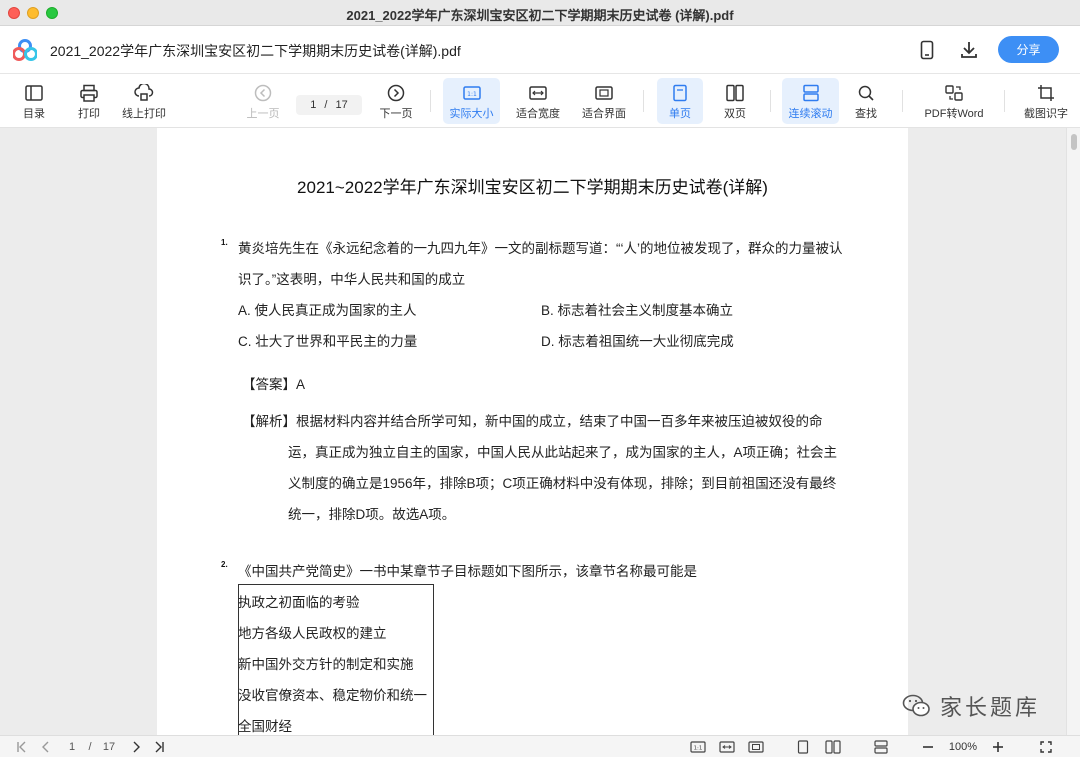 The image size is (1080, 757). Describe the element at coordinates (637, 341) in the screenshot. I see `option-d: D. 标志着祖国统一大业彻底完成` at that location.